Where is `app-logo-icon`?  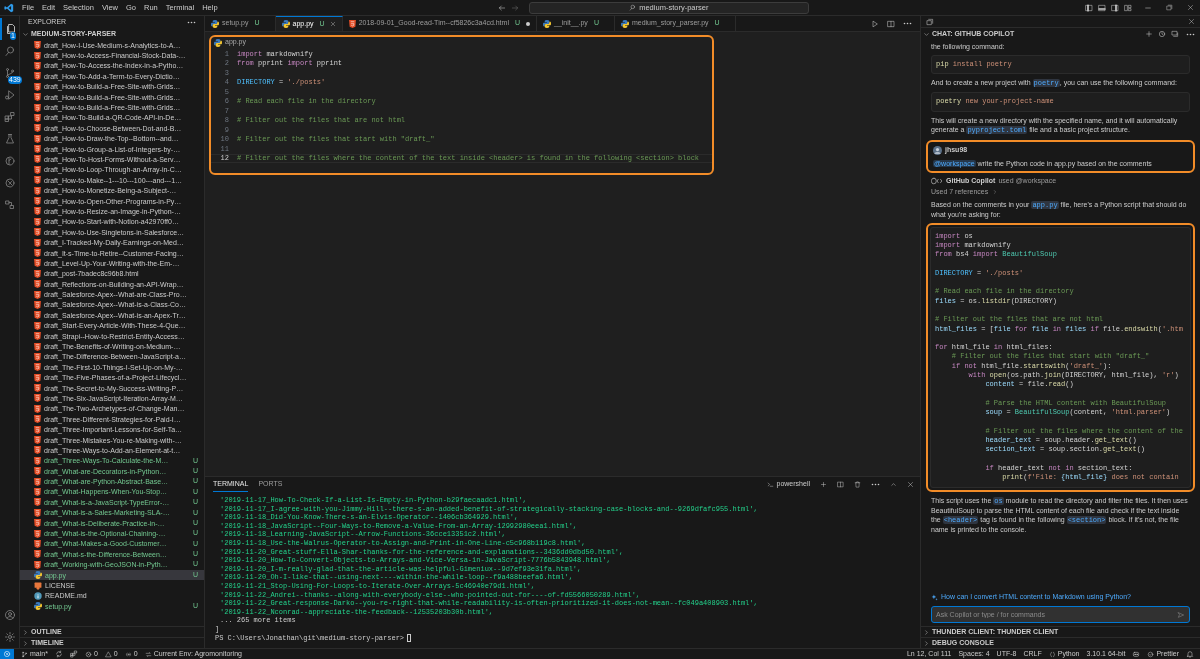 app-logo-icon is located at coordinates (9, 7).